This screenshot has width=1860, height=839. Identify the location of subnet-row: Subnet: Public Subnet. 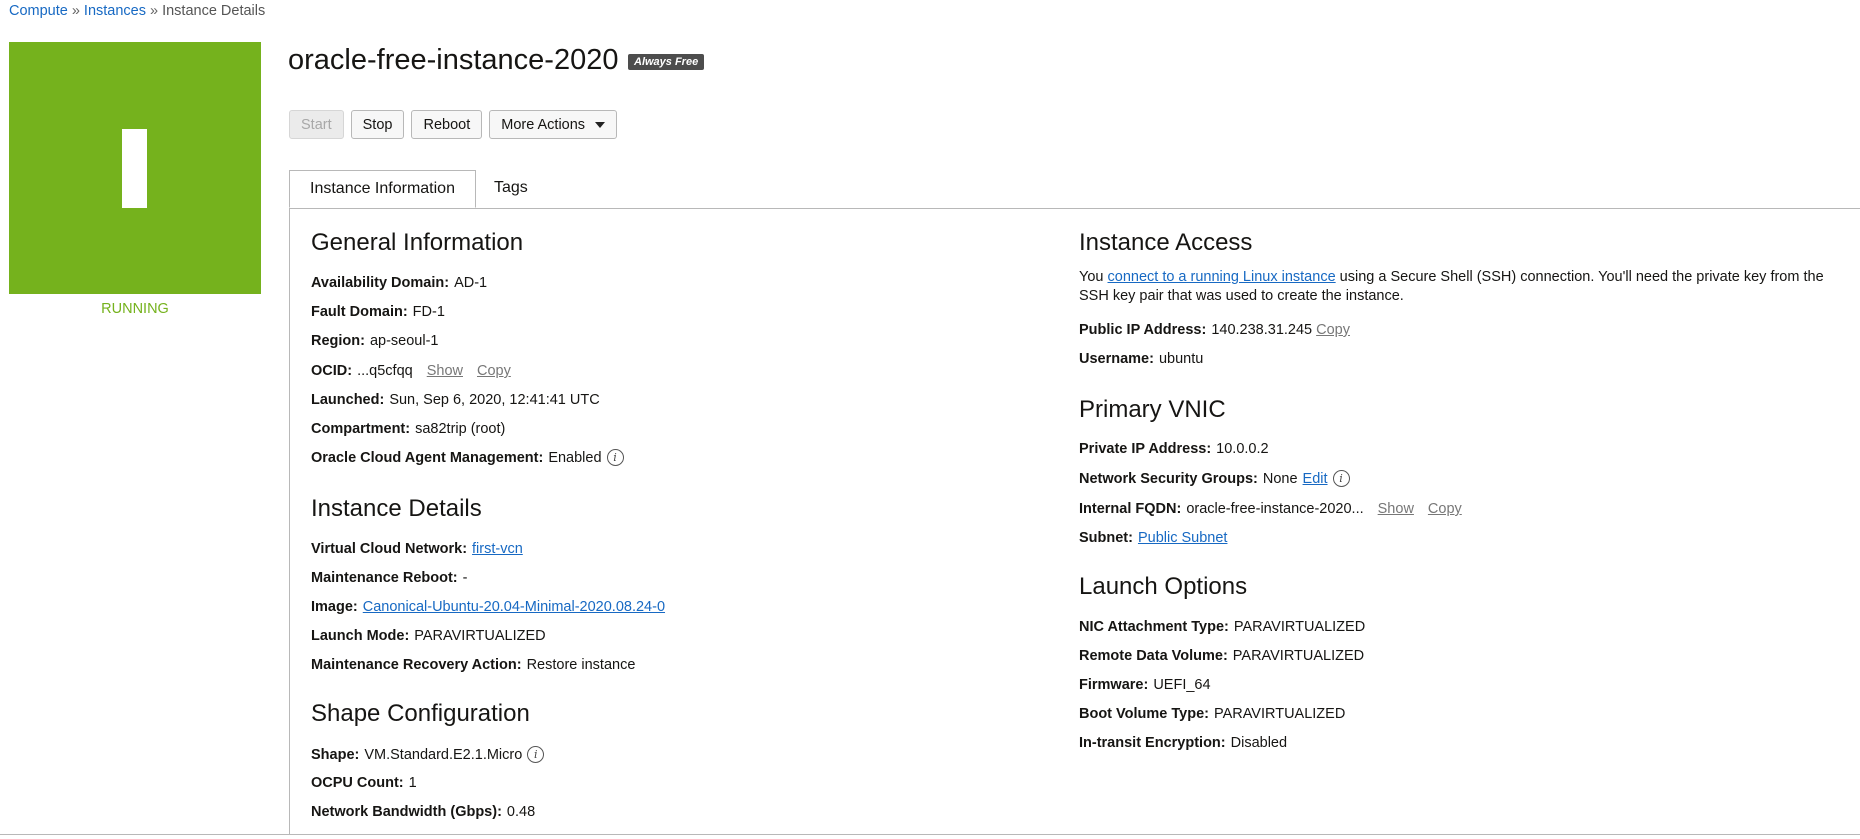
(1153, 538).